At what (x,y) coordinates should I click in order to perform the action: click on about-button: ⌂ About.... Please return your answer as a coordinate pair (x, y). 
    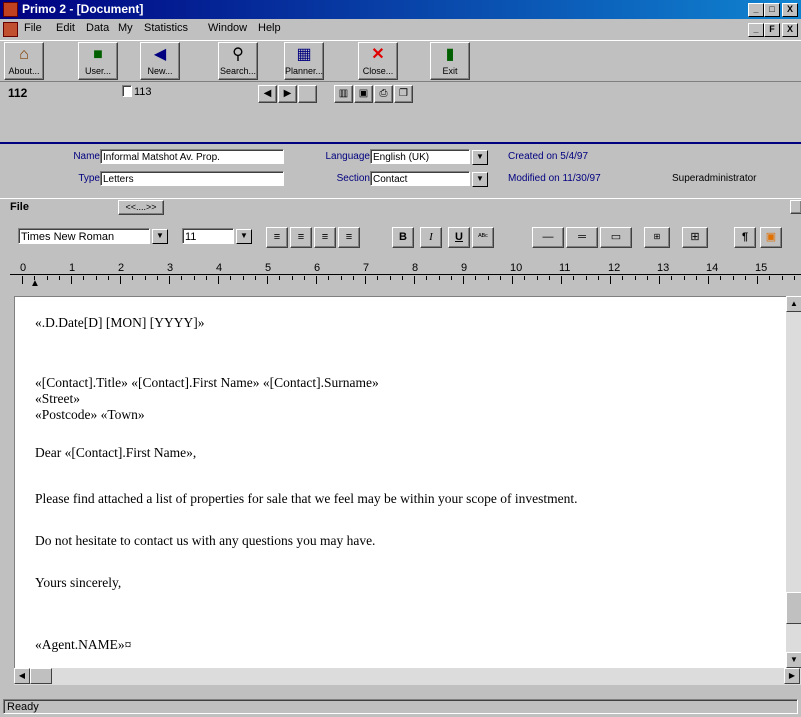
    Looking at the image, I should click on (24, 61).